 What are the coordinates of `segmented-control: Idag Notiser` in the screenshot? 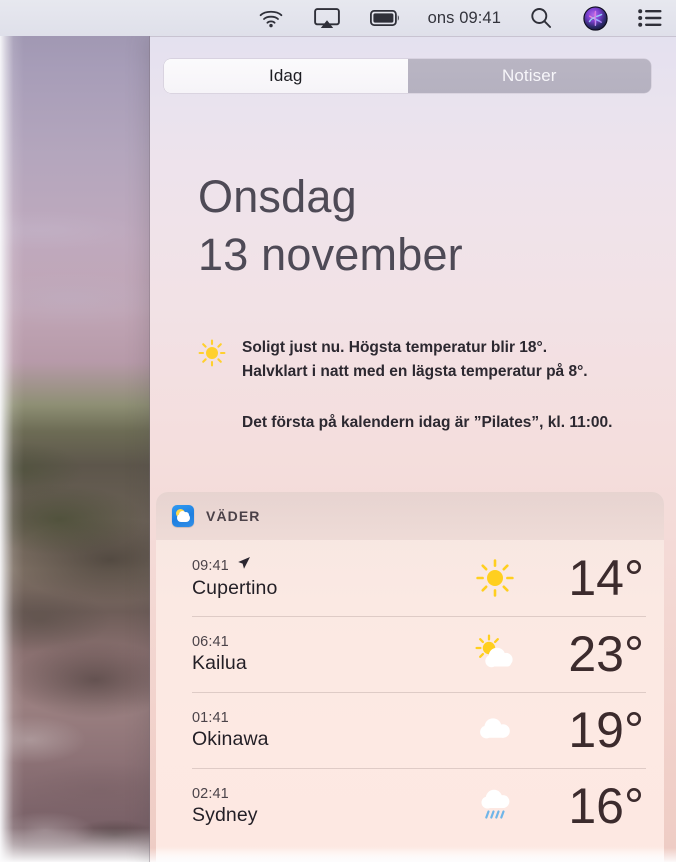 It's located at (407, 76).